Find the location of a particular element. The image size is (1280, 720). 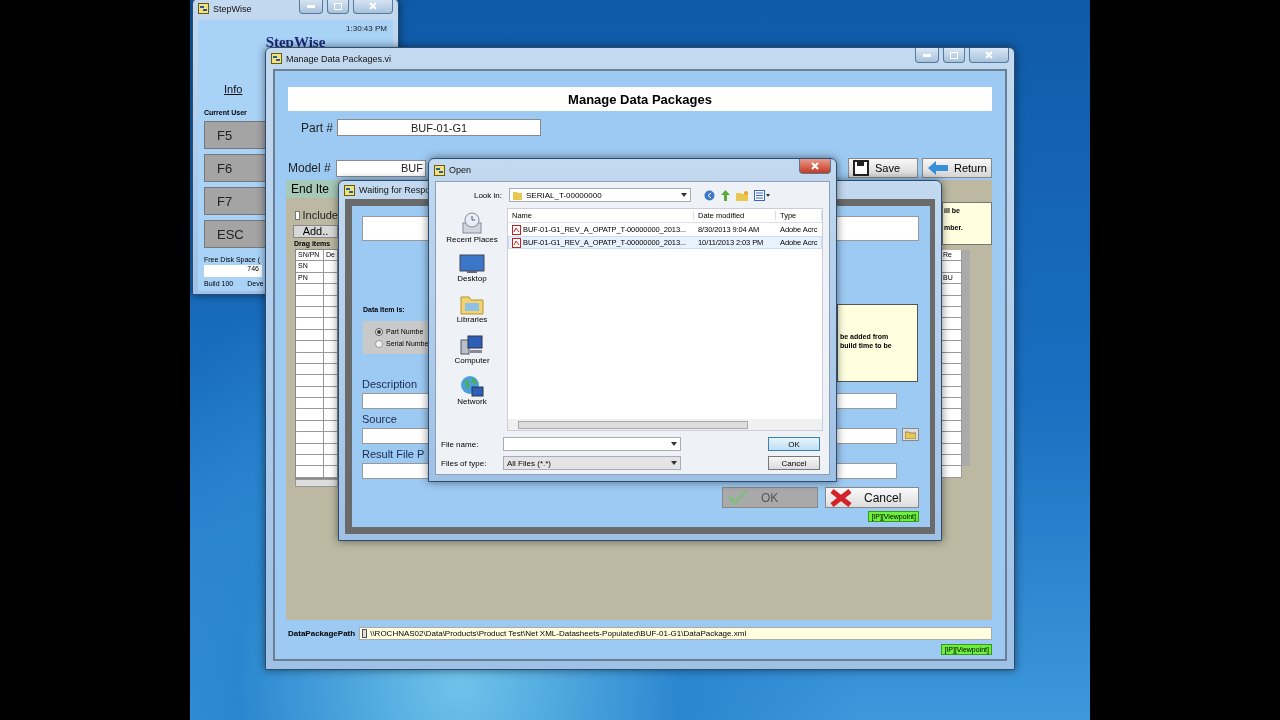

path-icon is located at coordinates (365, 633).